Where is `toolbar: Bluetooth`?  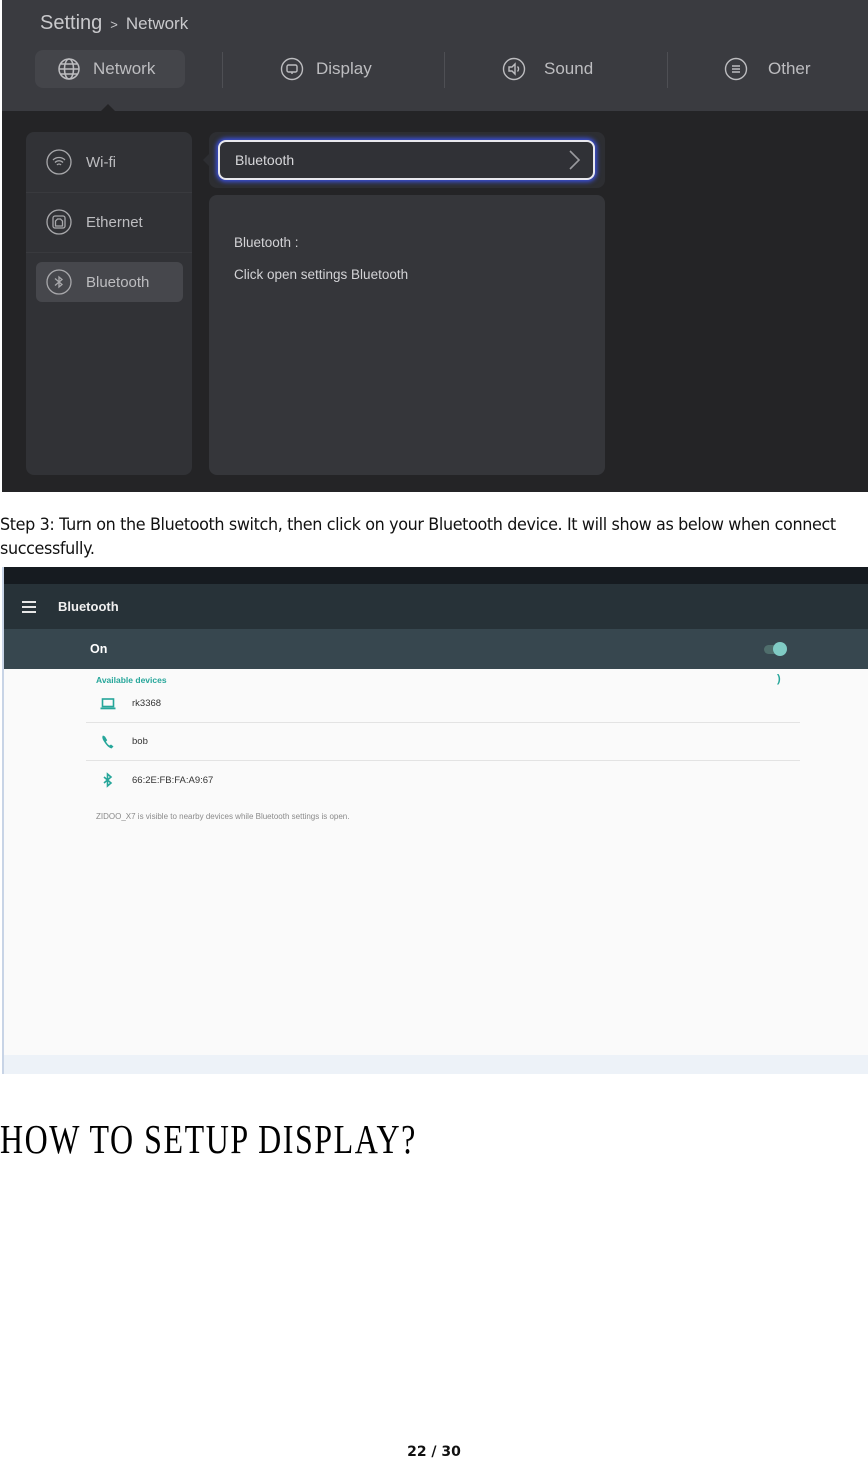
toolbar: Bluetooth is located at coordinates (436, 606).